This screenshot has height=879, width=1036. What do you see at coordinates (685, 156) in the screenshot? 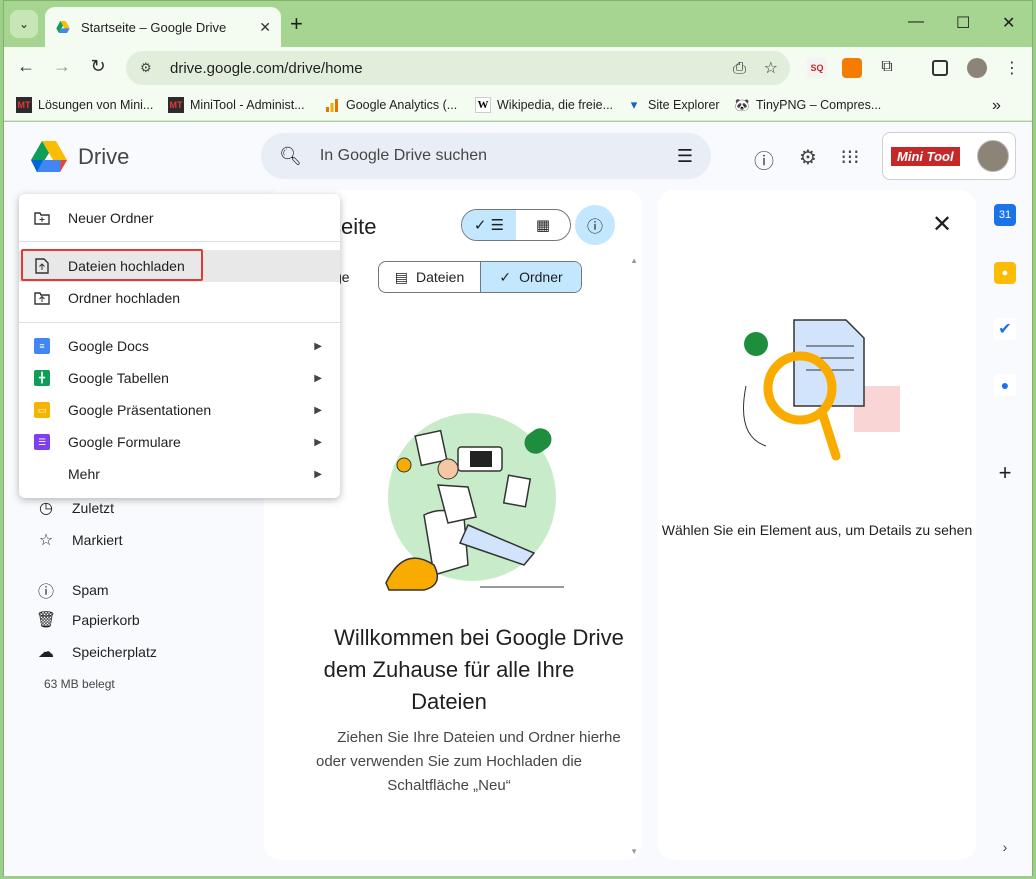
I see `search-options-icon: ☰` at bounding box center [685, 156].